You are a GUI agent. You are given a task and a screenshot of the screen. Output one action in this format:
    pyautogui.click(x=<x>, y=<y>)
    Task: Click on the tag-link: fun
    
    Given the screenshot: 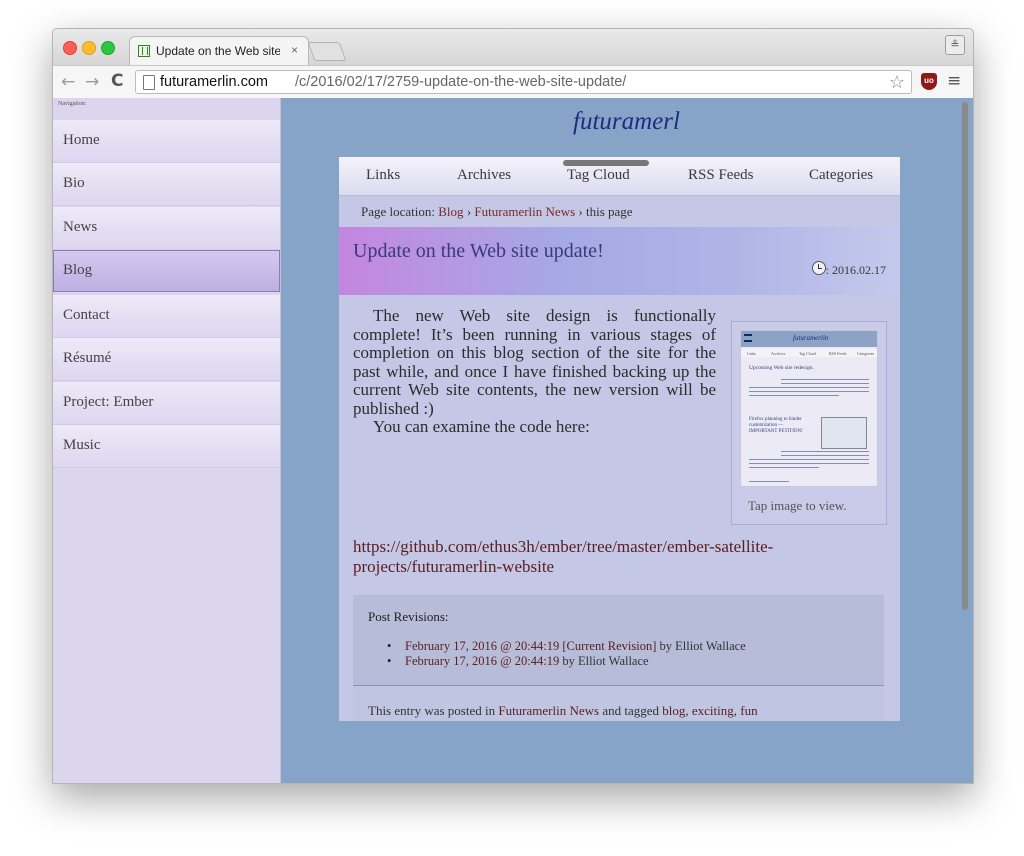 What is the action you would take?
    pyautogui.click(x=748, y=710)
    